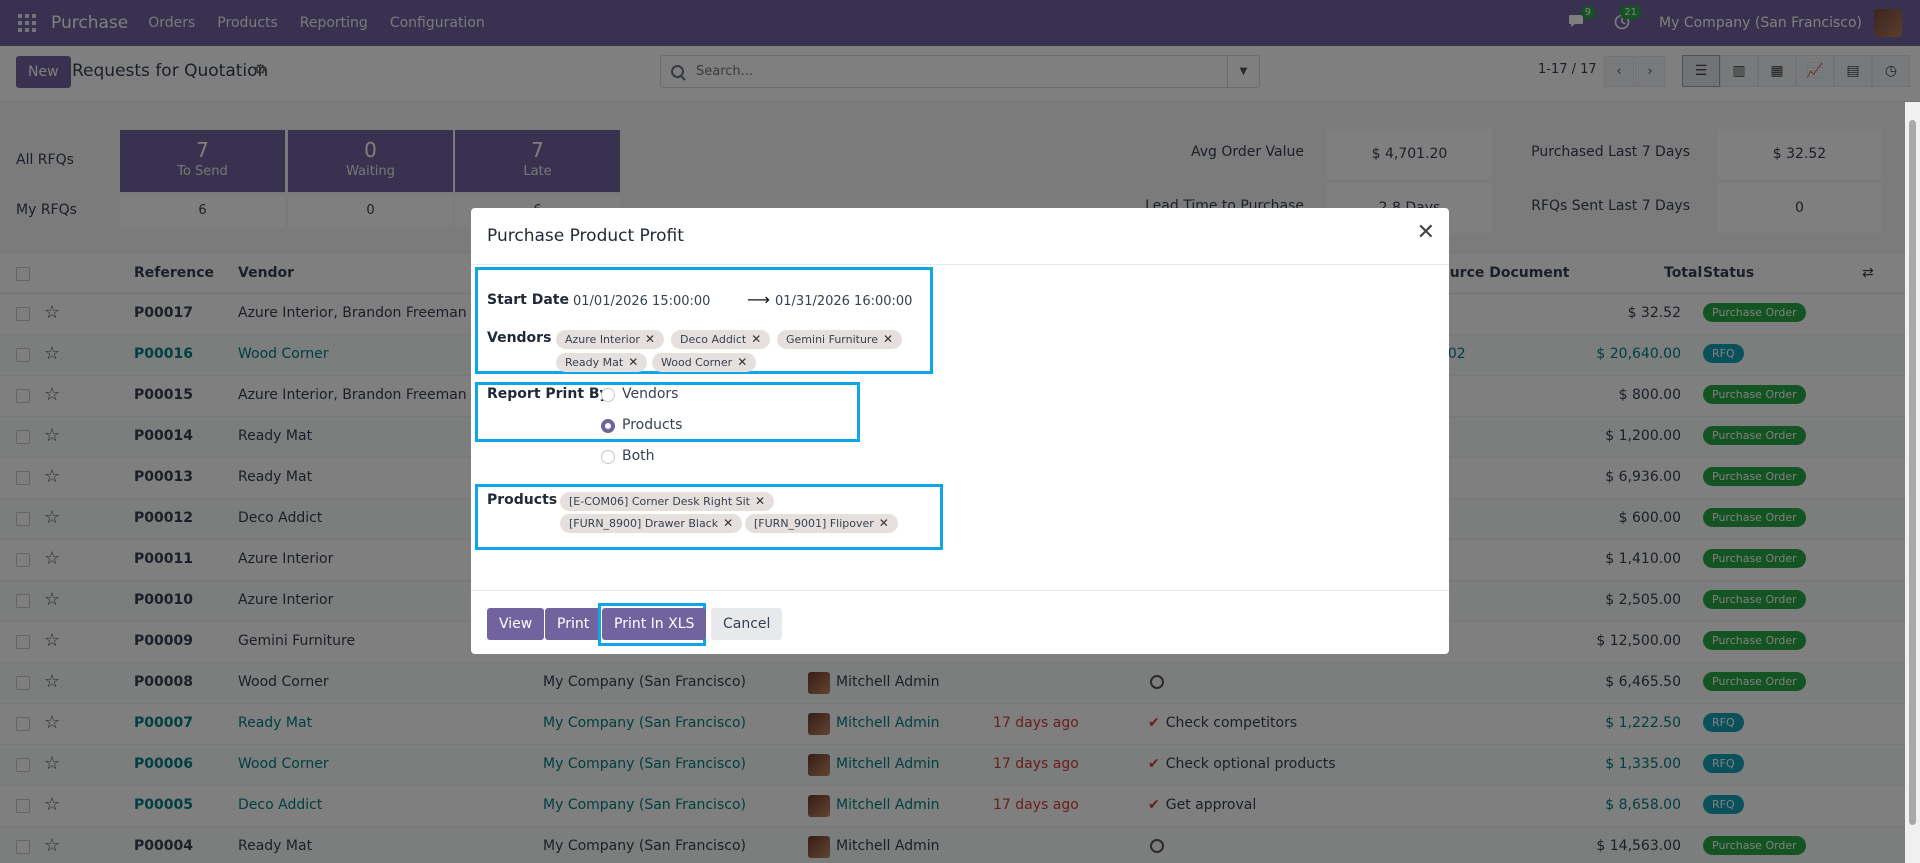 This screenshot has width=1920, height=863. I want to click on page-scrollbar, so click(1912, 482).